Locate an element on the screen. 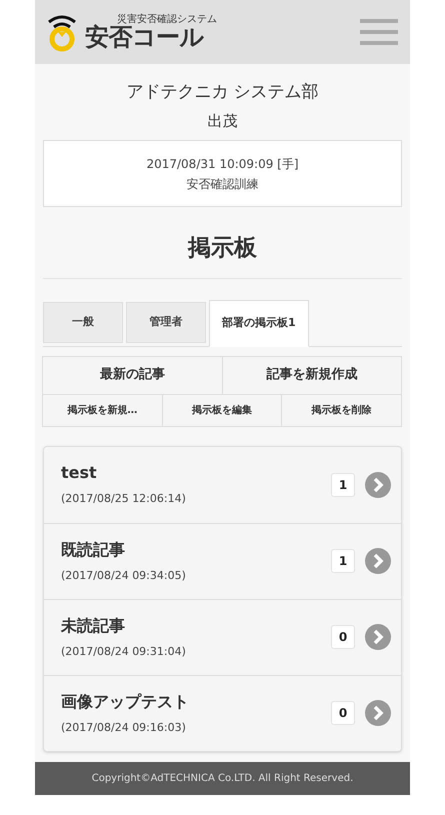 The width and height of the screenshot is (445, 815). article-date: (2017/08/25 12:06:14) is located at coordinates (123, 499).